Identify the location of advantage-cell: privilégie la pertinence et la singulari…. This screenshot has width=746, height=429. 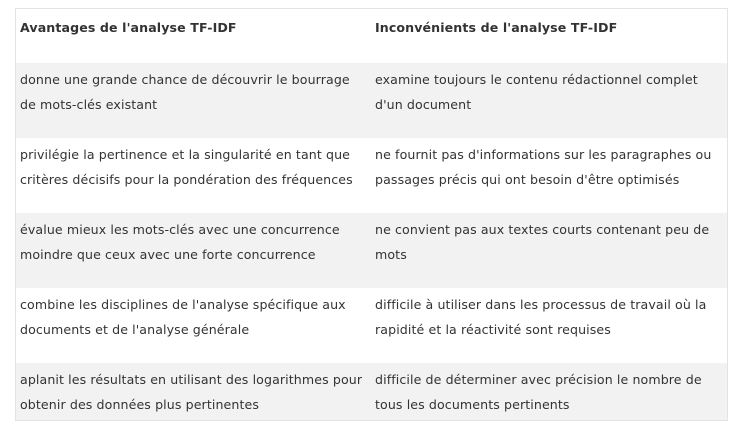
(193, 175).